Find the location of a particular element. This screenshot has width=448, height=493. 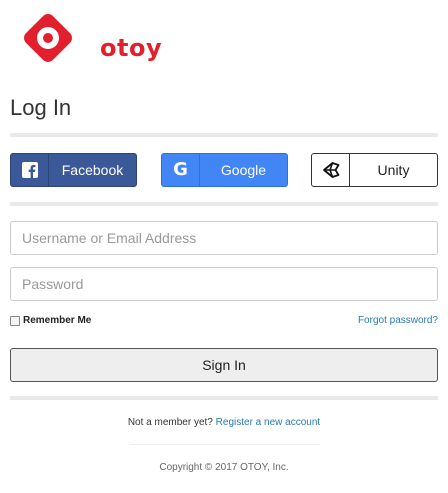

page-title: Log In is located at coordinates (41, 107).